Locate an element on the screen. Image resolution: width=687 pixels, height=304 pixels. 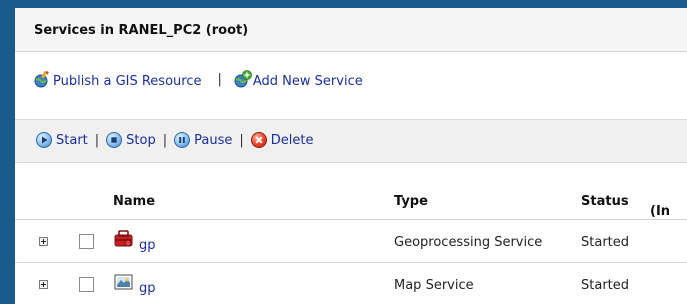
service-type: Geoprocessing Service is located at coordinates (468, 242).